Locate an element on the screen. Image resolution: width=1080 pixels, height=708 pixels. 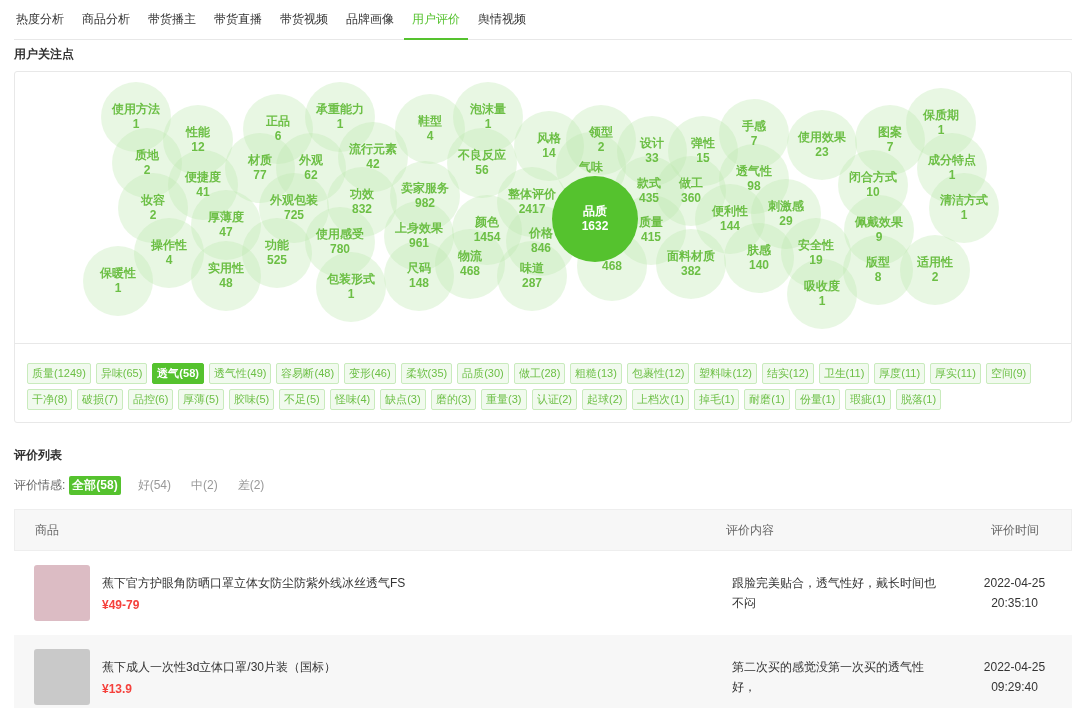
keyword-label: 功效 is located at coordinates (362, 194).